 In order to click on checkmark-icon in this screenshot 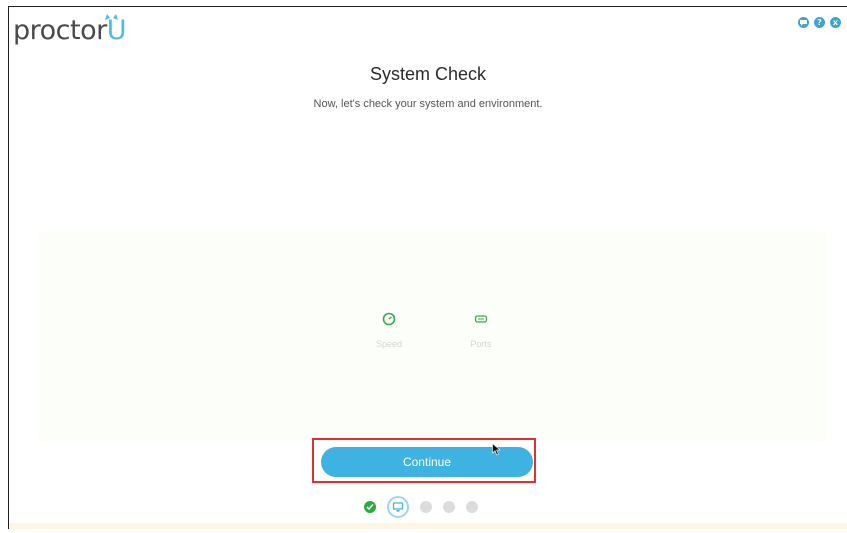, I will do `click(370, 507)`.